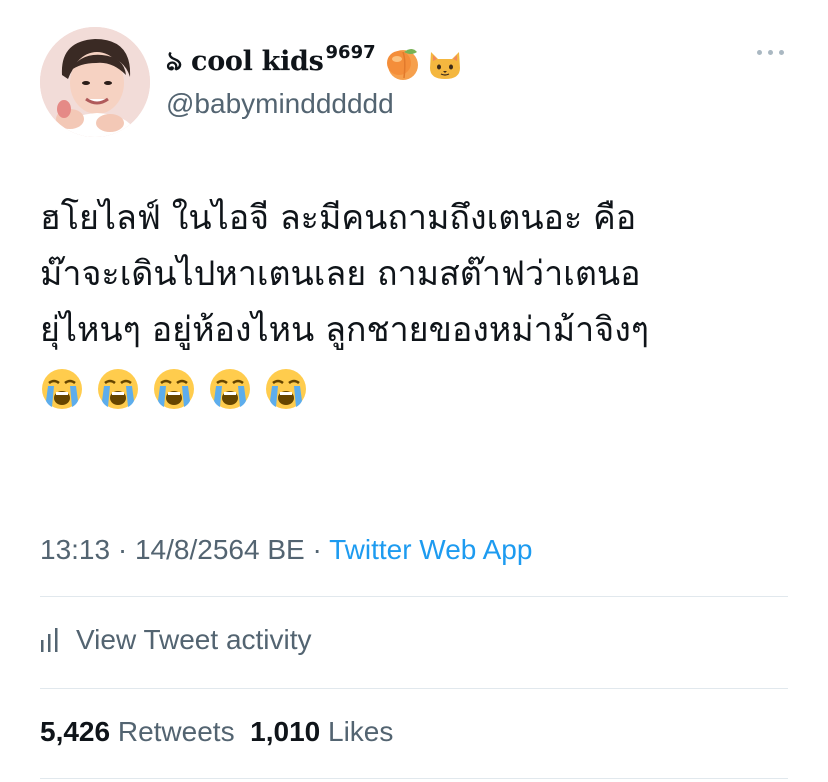 The height and width of the screenshot is (782, 828). I want to click on tweet-date: 14/8/2564 BE, so click(220, 549).